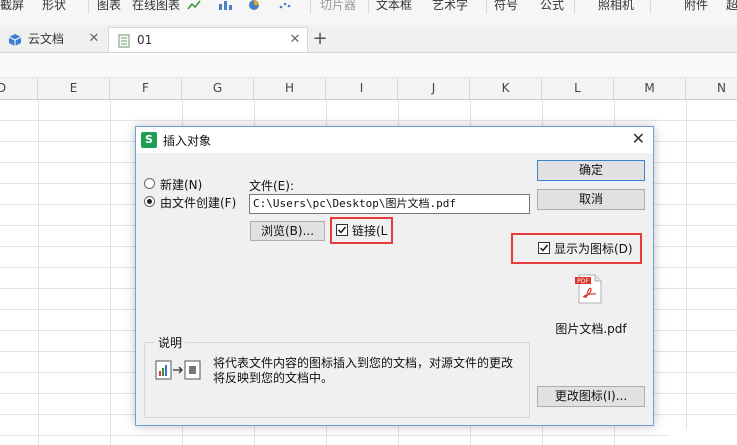  I want to click on explanation-group: 说明 将代表文件内容的图标插入到您的文档，对源文件的更改将反映到您的文档中。, so click(337, 376).